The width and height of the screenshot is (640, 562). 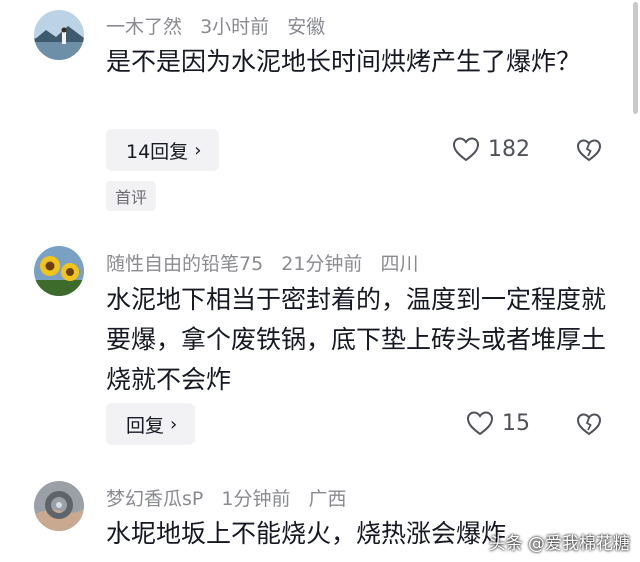 I want to click on location: 四川, so click(x=399, y=264).